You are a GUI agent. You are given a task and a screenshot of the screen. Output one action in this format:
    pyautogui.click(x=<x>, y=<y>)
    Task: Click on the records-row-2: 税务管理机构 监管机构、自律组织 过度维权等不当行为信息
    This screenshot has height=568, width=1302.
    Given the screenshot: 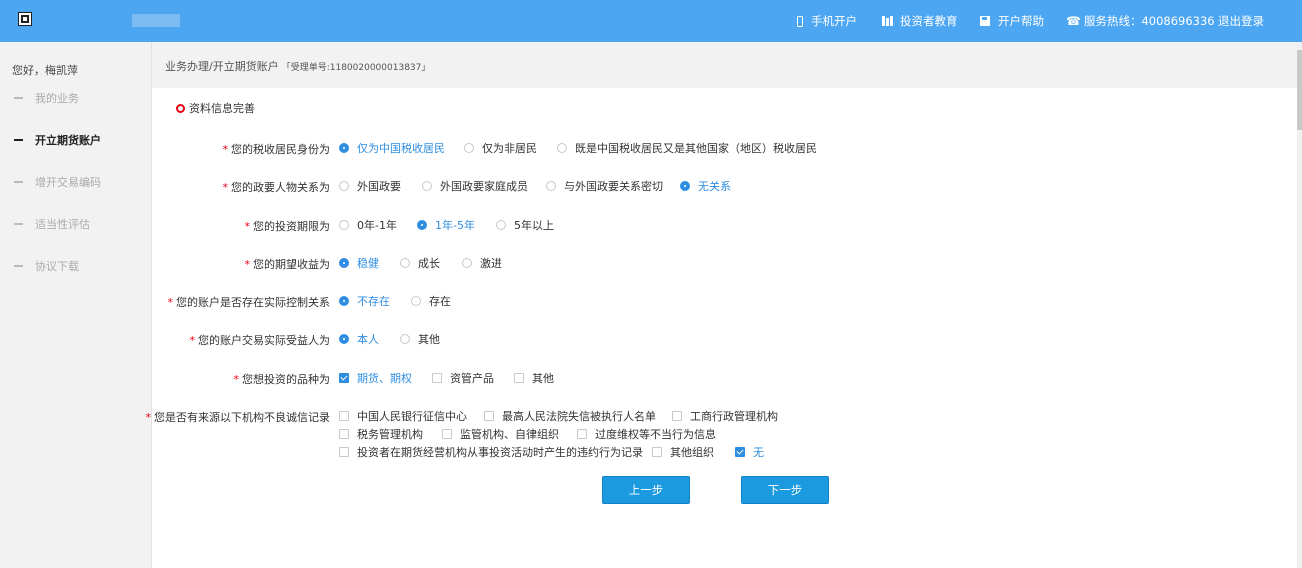 What is the action you would take?
    pyautogui.click(x=724, y=434)
    